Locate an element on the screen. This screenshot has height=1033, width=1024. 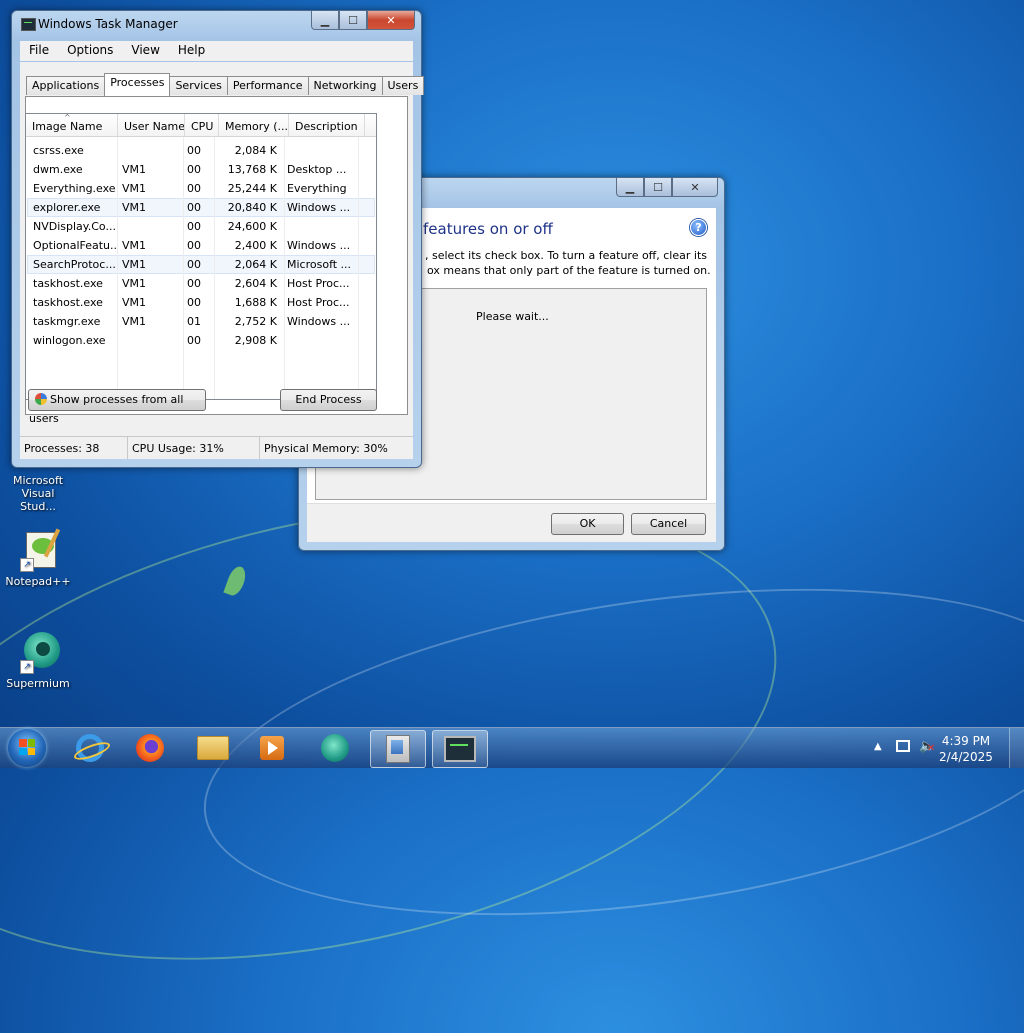
media-player-icon is located at coordinates (272, 748).